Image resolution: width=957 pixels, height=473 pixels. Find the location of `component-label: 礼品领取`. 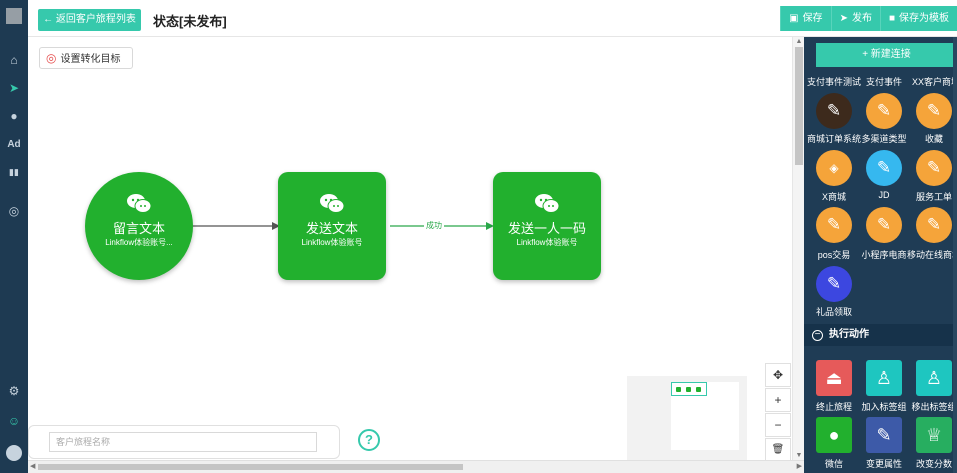

component-label: 礼品领取 is located at coordinates (833, 312).